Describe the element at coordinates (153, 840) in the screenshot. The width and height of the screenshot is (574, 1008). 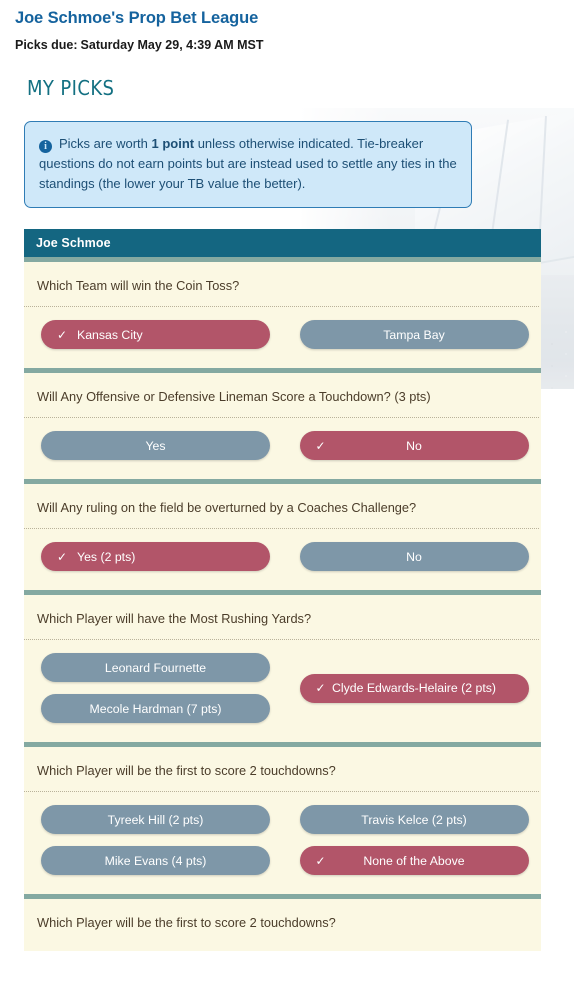
I see `option-column-left: Tyreek Hill (2 pts) Mike Evans (4 pts)` at that location.